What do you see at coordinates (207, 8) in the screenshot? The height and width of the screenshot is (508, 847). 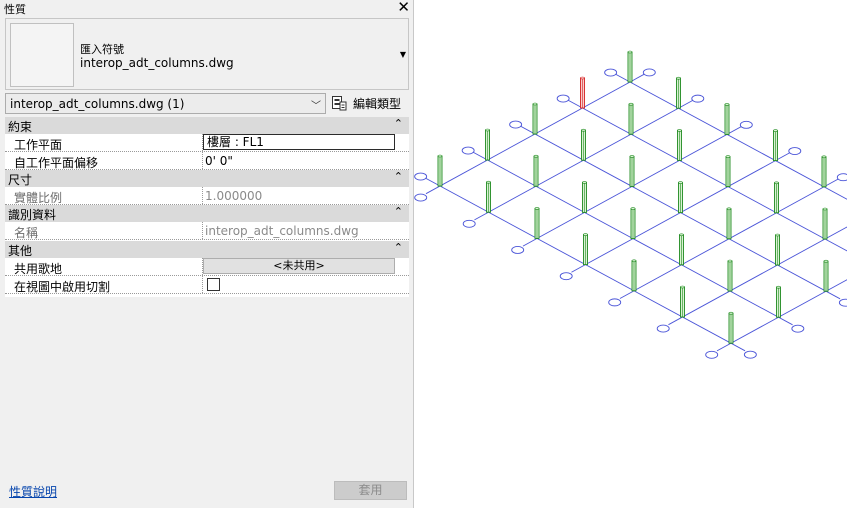 I see `panel-titlebar: 性質 ✕` at bounding box center [207, 8].